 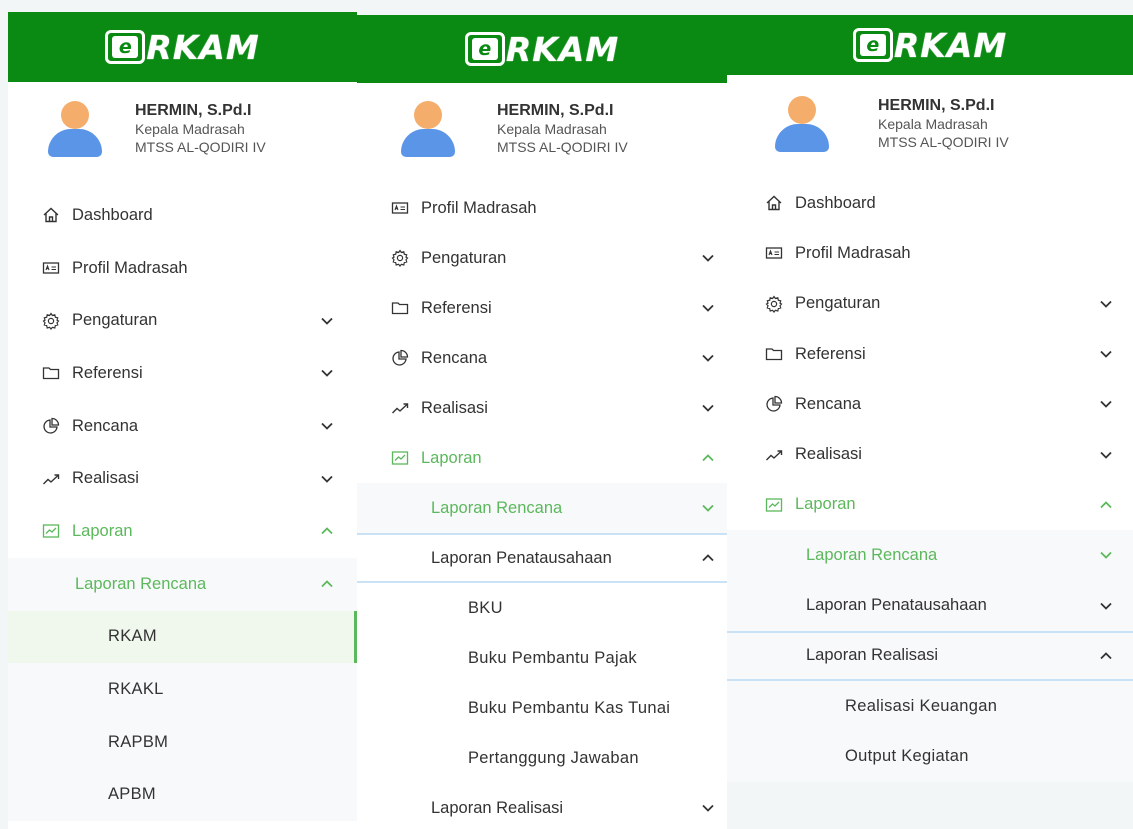 I want to click on submenu-item-pertanggung-jawaban: Pertanggung Jawaban, so click(x=542, y=758).